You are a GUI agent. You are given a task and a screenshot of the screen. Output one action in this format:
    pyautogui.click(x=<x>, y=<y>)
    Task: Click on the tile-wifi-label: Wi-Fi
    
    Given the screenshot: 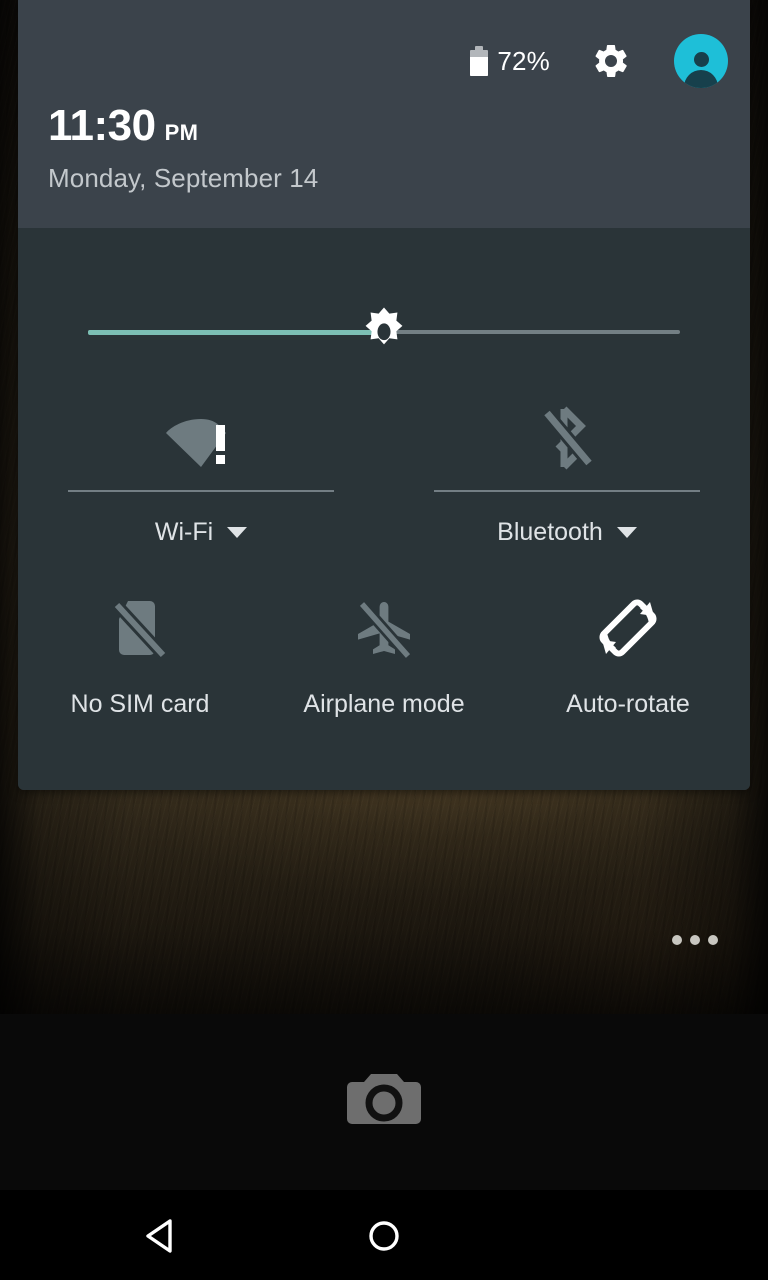 What is the action you would take?
    pyautogui.click(x=184, y=532)
    